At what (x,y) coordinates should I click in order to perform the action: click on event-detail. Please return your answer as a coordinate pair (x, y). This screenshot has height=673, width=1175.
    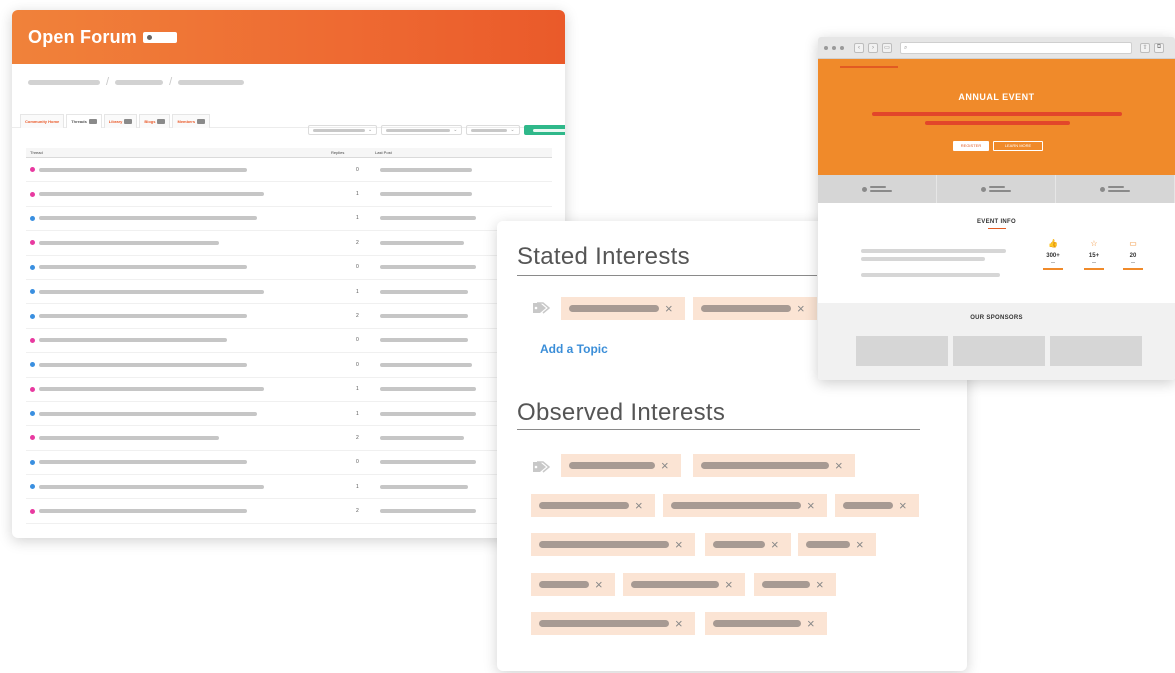
    Looking at the image, I should click on (996, 189).